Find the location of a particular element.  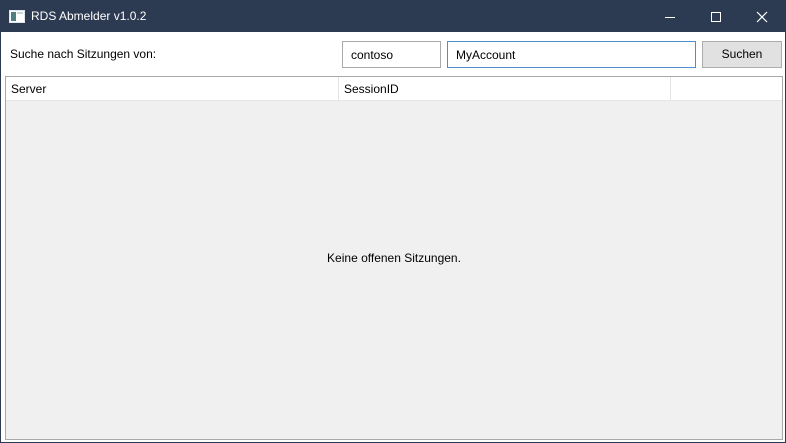

minimize-button is located at coordinates (670, 16).